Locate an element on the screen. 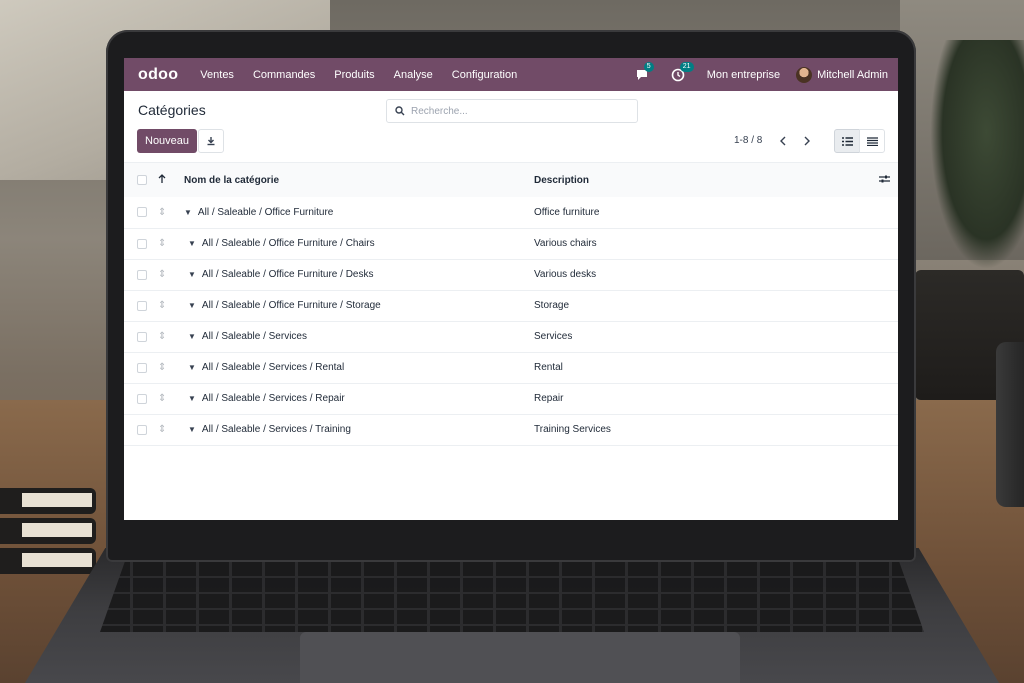 This screenshot has height=683, width=1024. category-name: All / Saleable / Office Furniture is located at coordinates (265, 212).